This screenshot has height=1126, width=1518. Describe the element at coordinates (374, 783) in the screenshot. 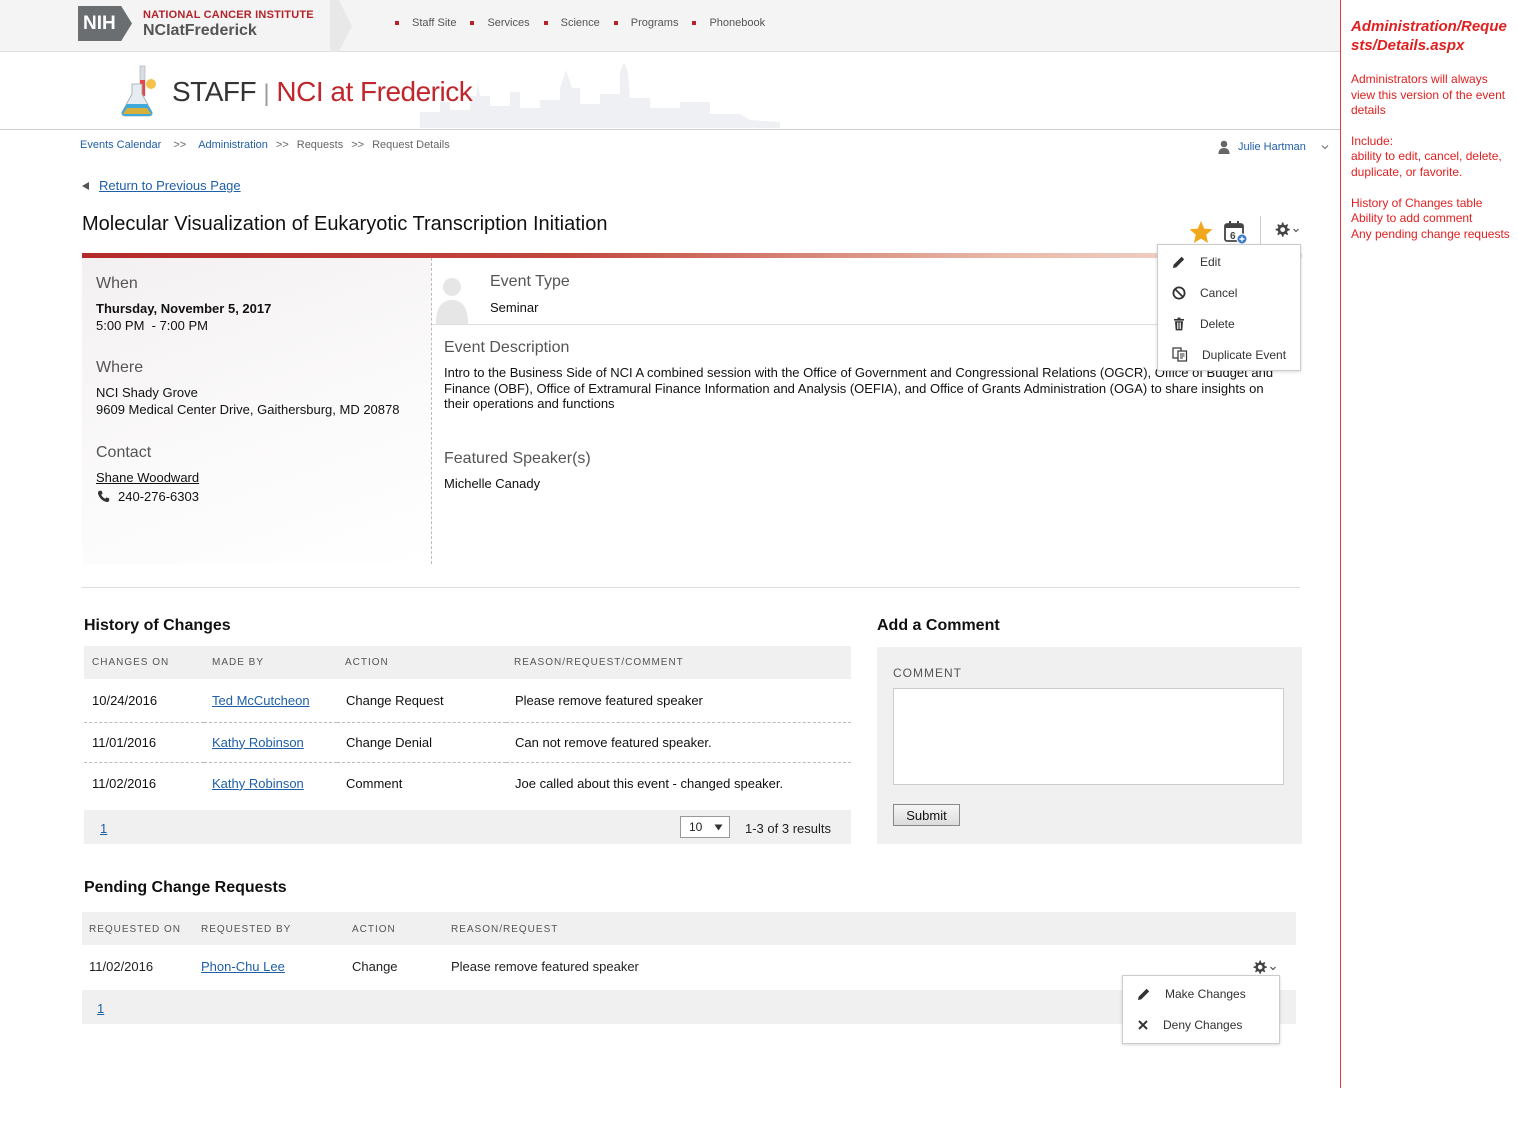

I see `history-action: Comment` at that location.